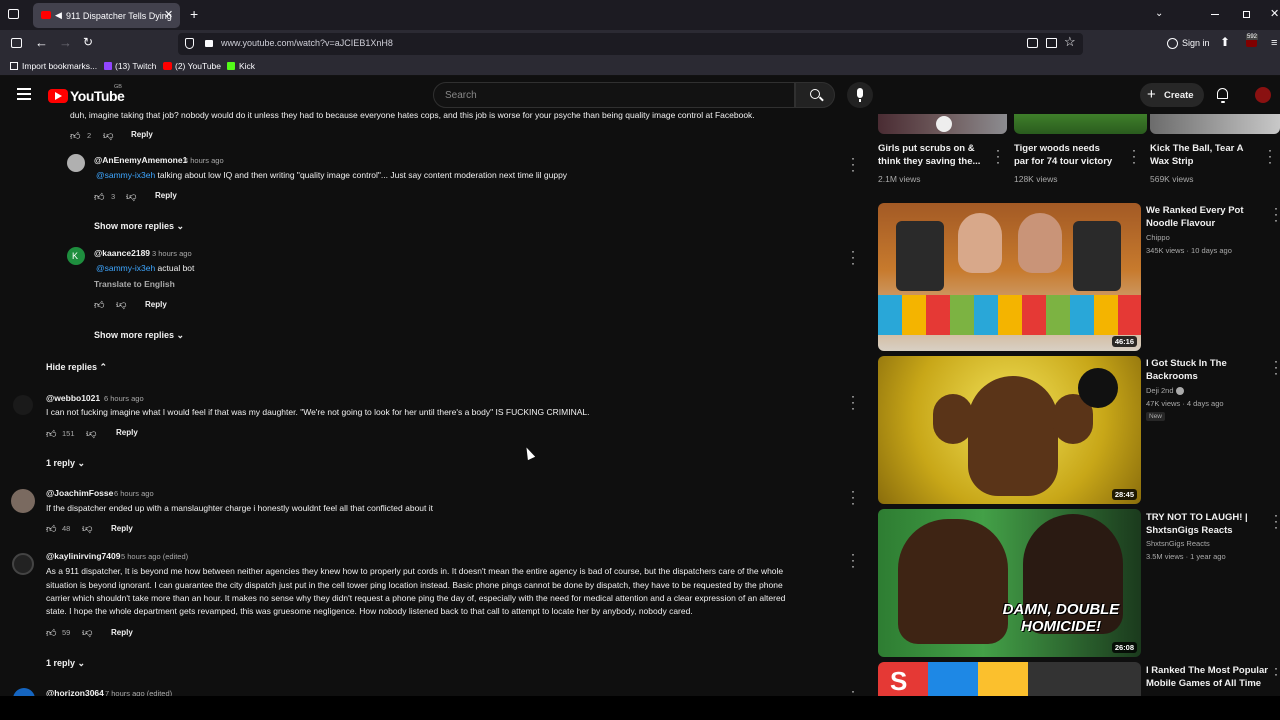  What do you see at coordinates (140, 160) in the screenshot?
I see `comment-handle: @AnEnemyAmemone1` at bounding box center [140, 160].